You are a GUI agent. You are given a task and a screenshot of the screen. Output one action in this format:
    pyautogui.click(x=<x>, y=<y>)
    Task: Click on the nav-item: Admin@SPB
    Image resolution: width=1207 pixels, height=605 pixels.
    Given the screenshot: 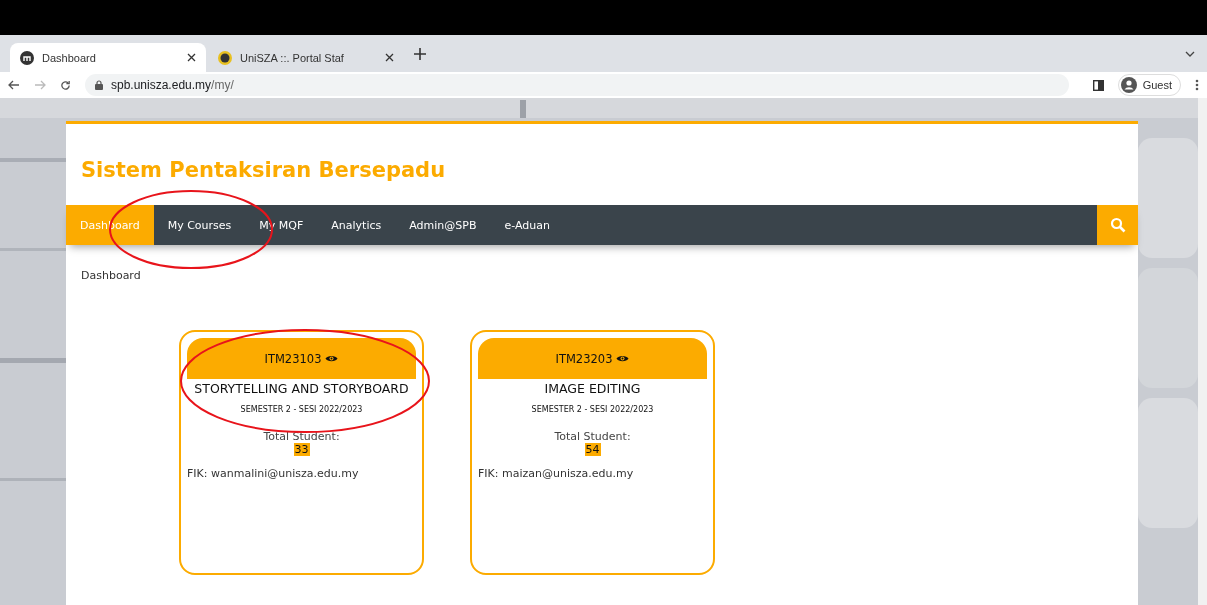 What is the action you would take?
    pyautogui.click(x=443, y=225)
    